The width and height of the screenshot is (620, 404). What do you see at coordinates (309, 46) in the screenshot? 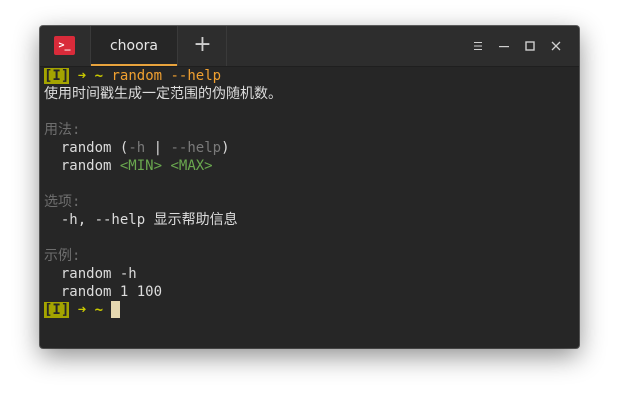
I see `title-bar: >_ choora +` at bounding box center [309, 46].